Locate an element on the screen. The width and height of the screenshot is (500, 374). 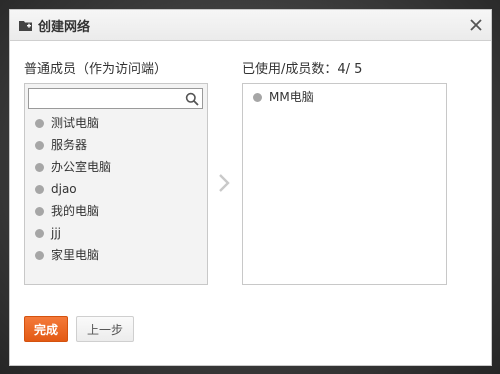
member-label: 服务器 is located at coordinates (69, 145).